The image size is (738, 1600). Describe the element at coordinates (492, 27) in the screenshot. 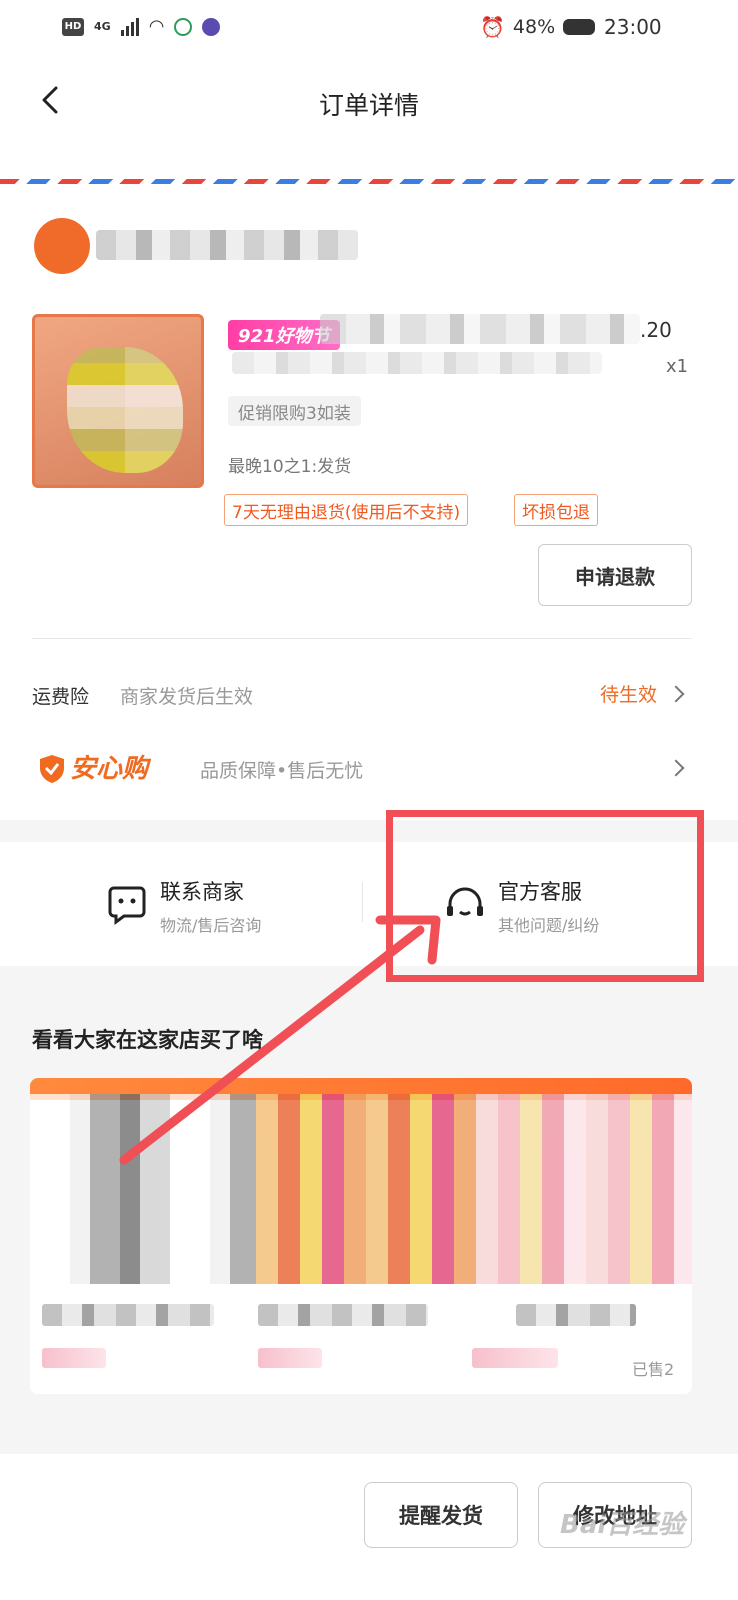

I see `alarm-icon: ⏰` at that location.